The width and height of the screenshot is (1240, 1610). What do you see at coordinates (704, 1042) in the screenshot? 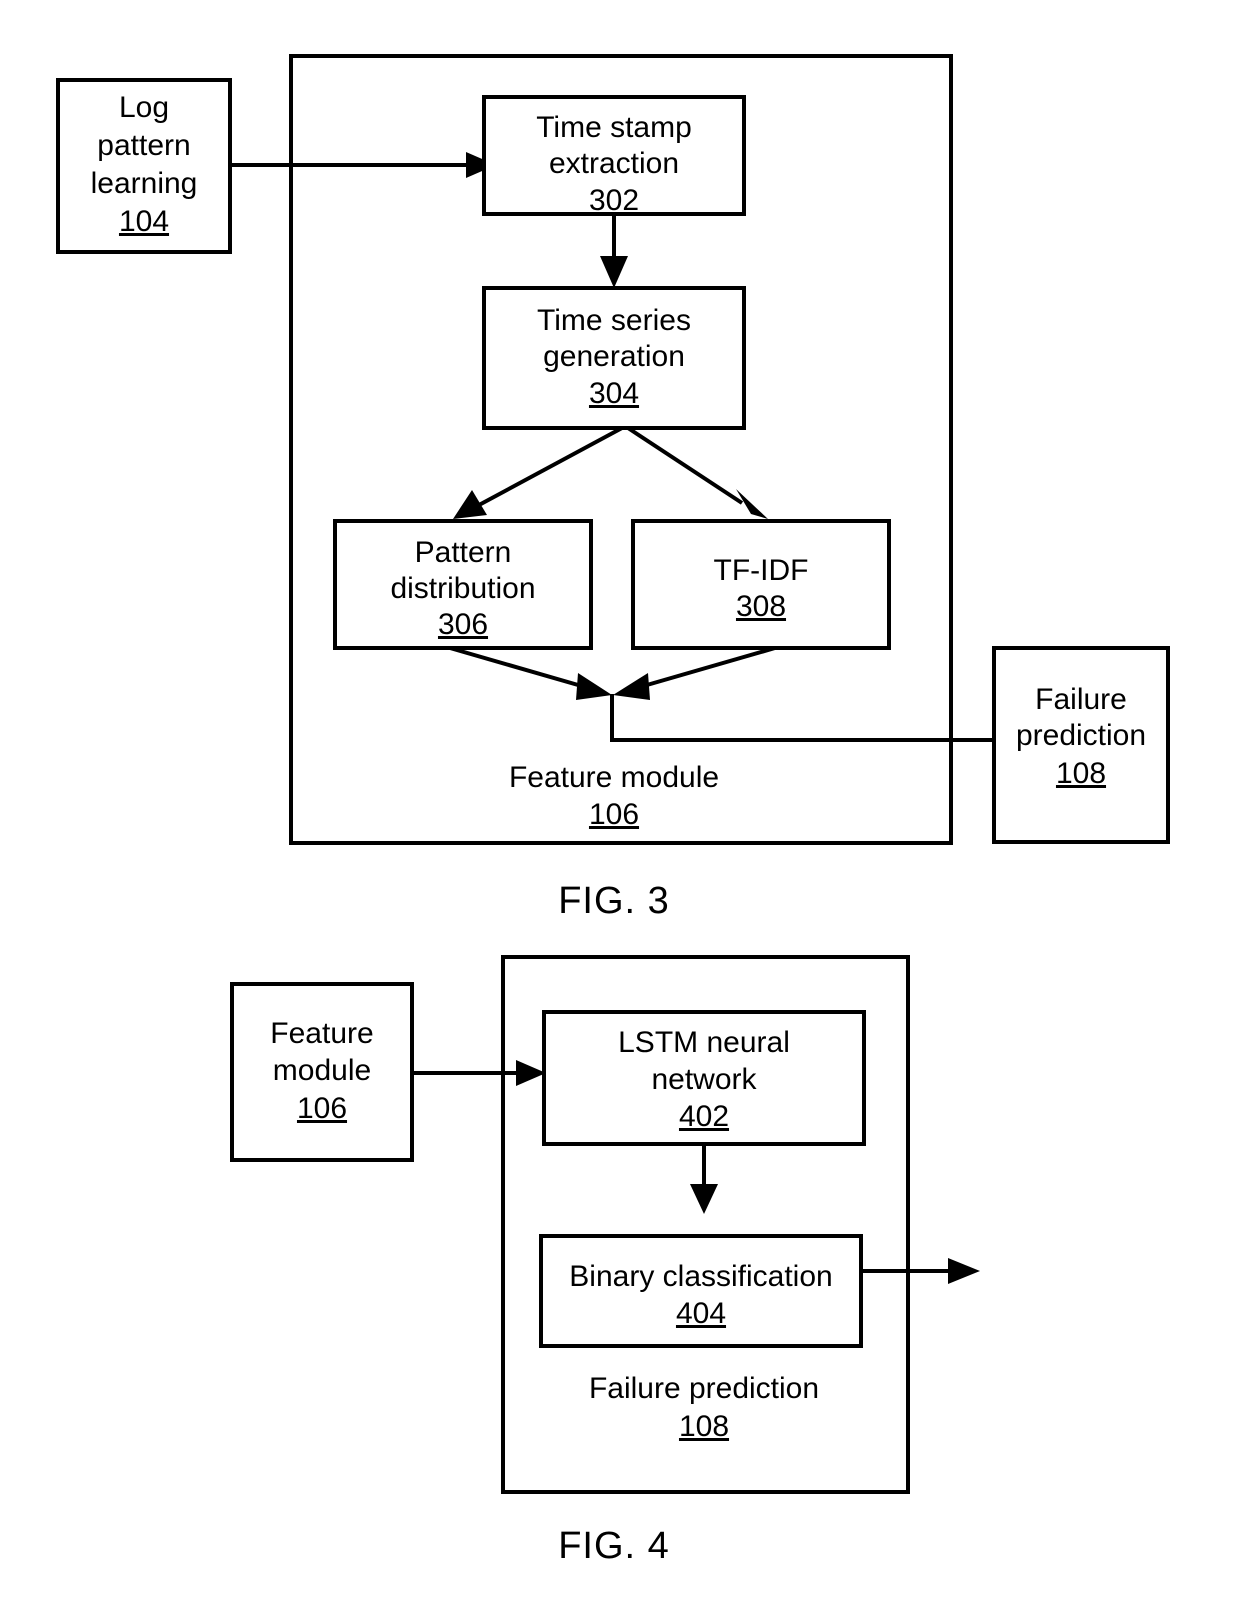
I see `lstm-neural-network-label-line1: LSTM neural` at bounding box center [704, 1042].